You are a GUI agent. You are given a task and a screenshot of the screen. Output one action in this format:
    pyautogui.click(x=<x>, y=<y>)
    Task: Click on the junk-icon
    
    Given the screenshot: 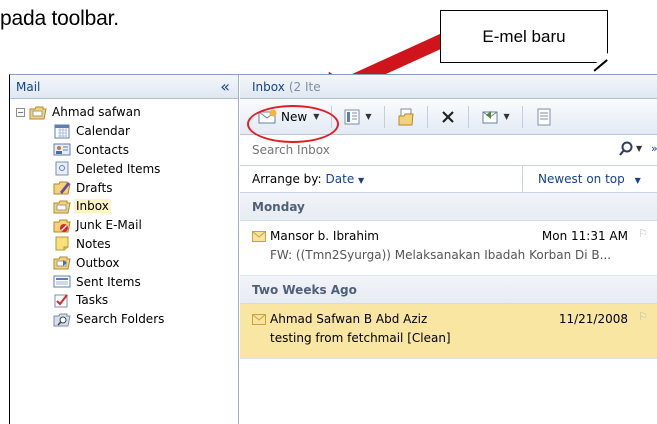 What is the action you would take?
    pyautogui.click(x=62, y=225)
    